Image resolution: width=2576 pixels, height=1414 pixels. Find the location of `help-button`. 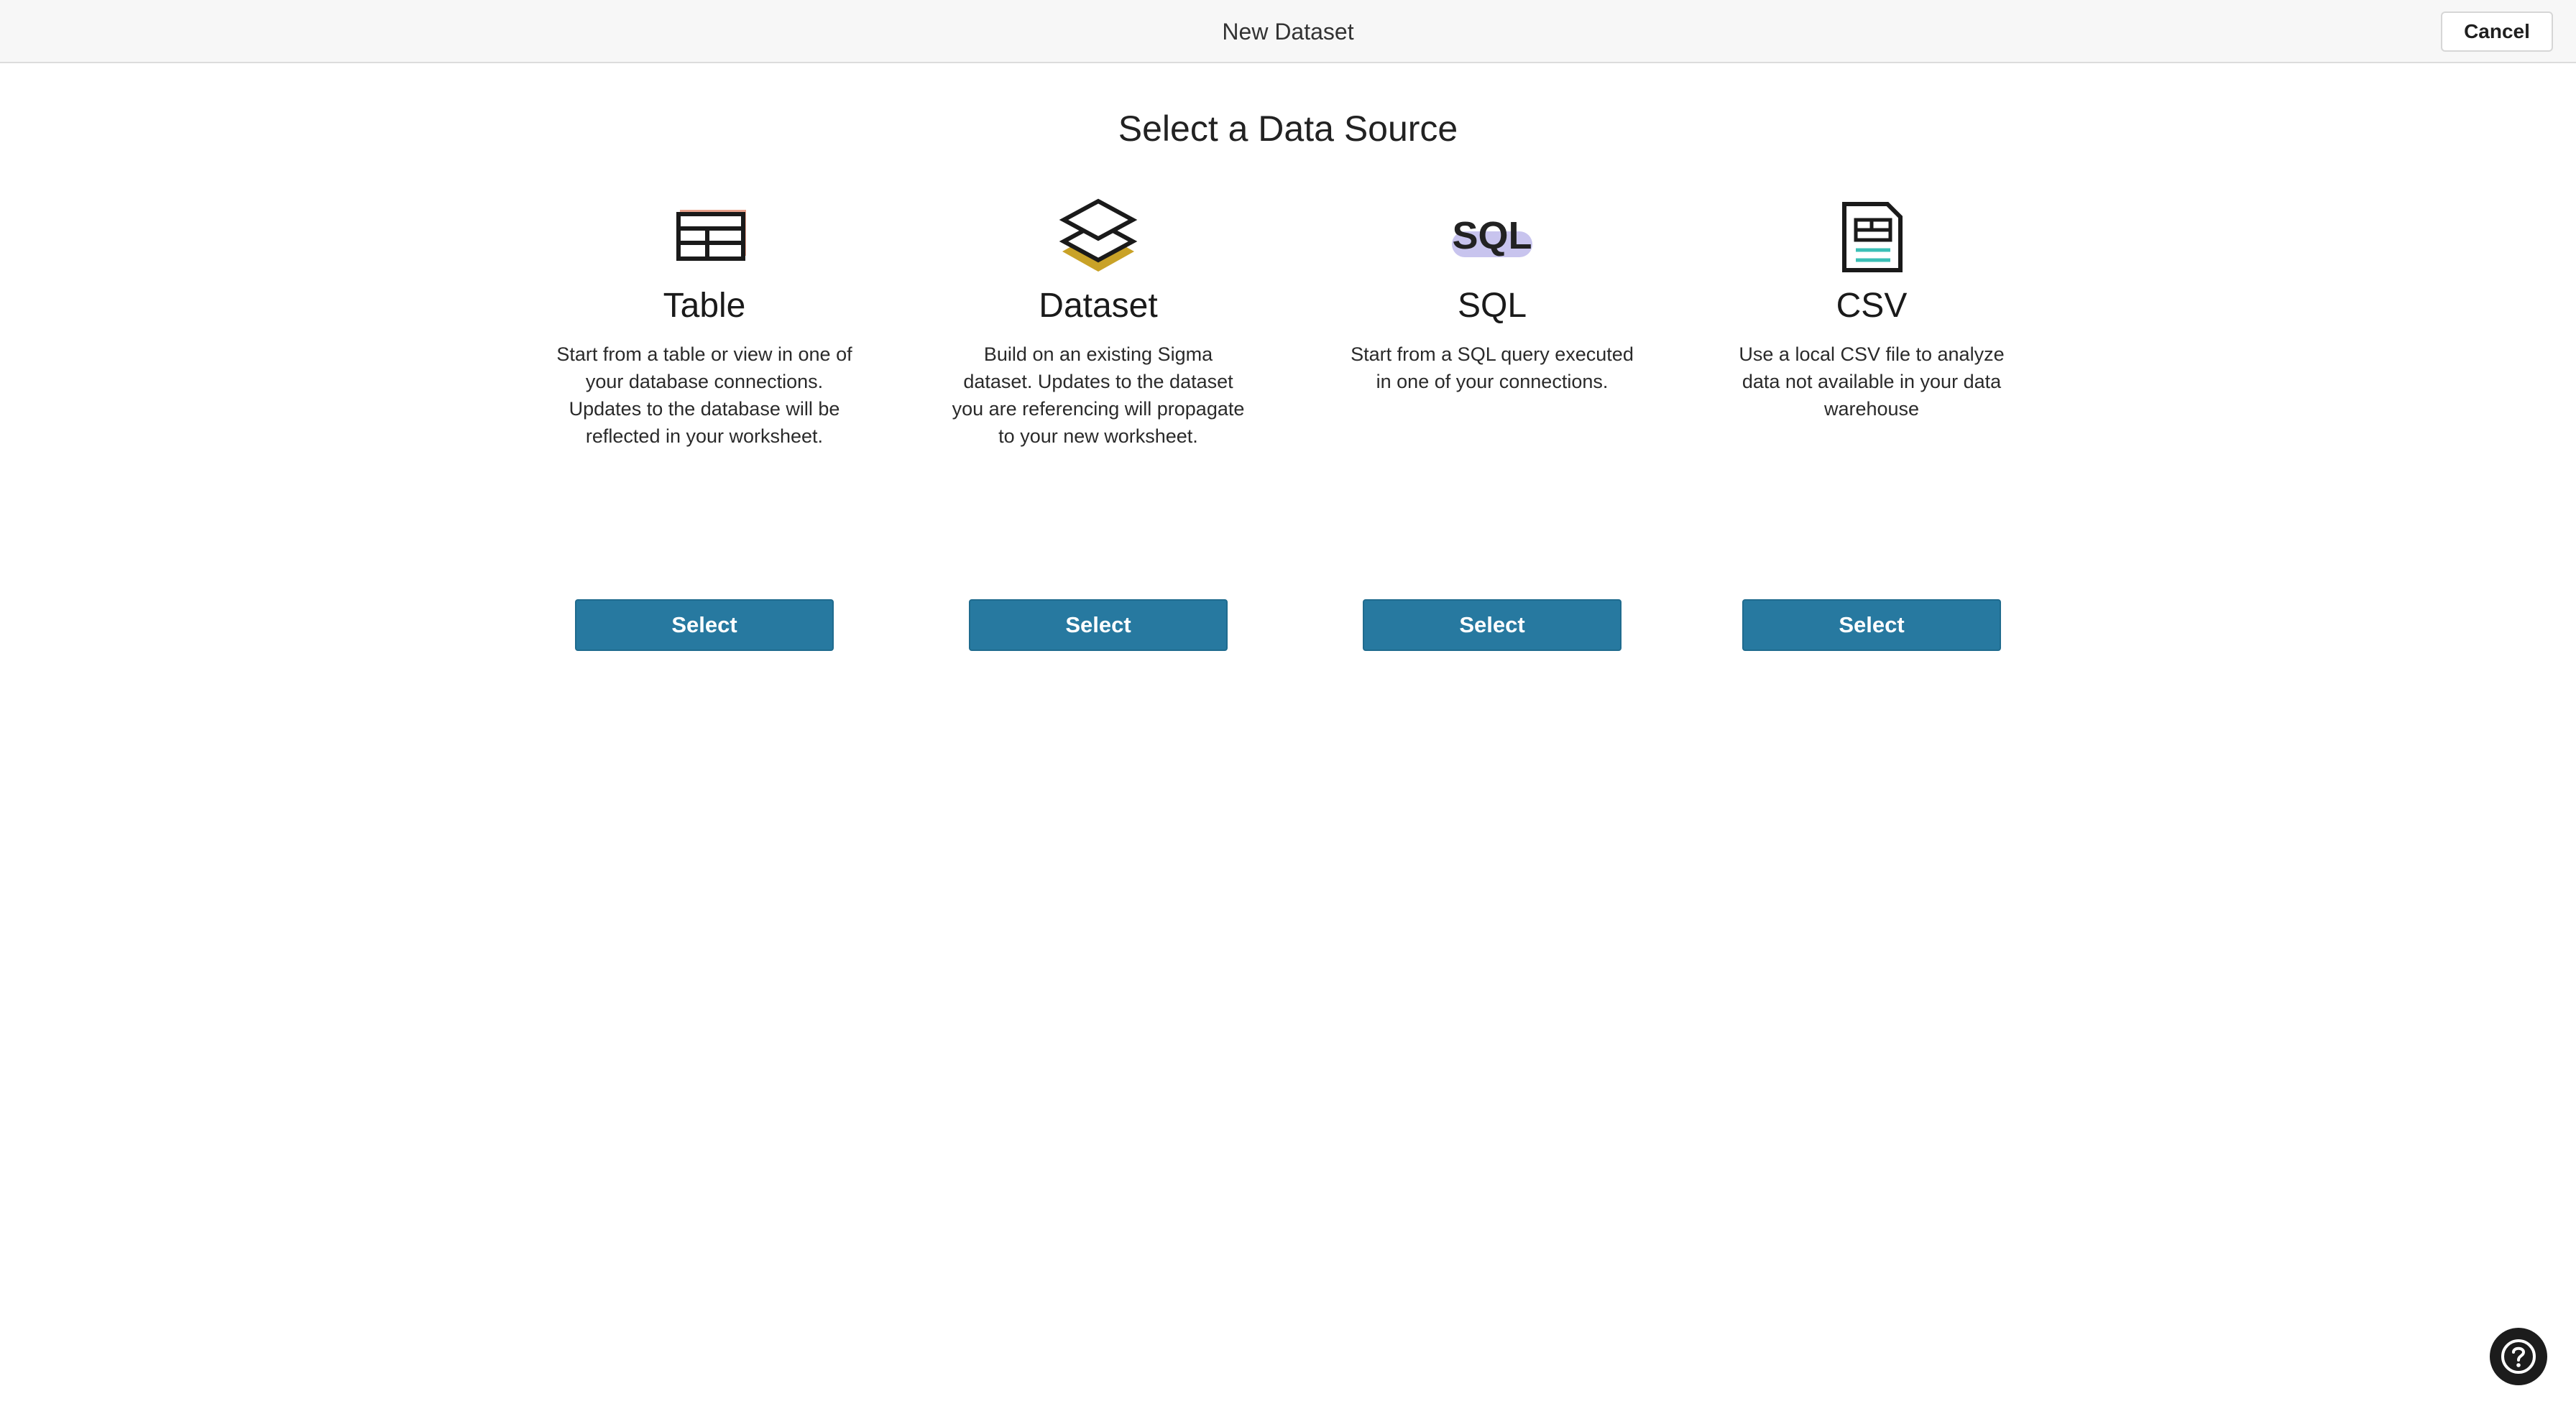

help-button is located at coordinates (2518, 1356).